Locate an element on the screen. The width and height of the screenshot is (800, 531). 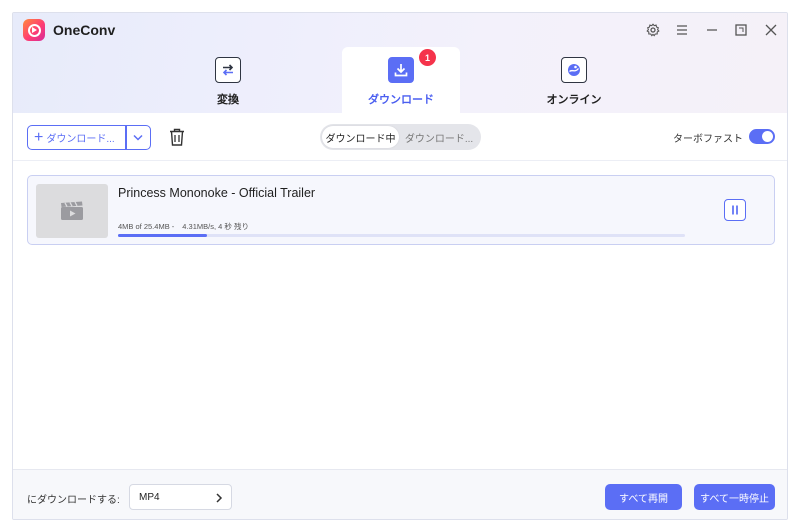
chevron-right-icon is located at coordinates (219, 500).